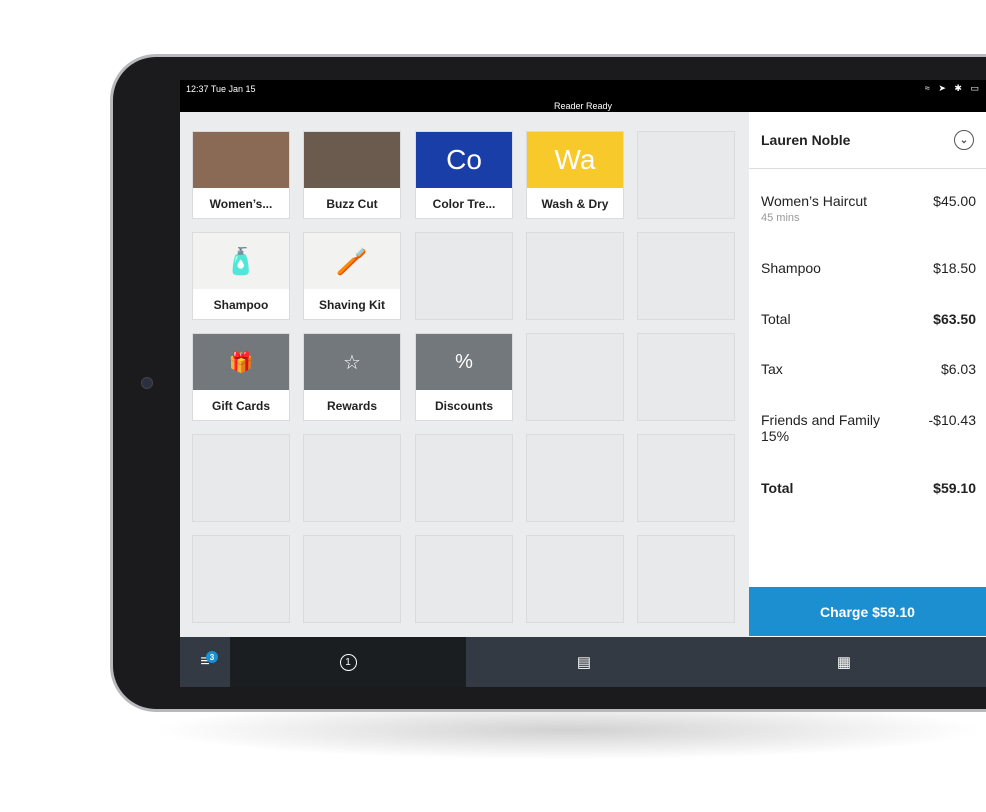 Image resolution: width=986 pixels, height=812 pixels. What do you see at coordinates (352, 362) in the screenshot?
I see `rewards-tag-icon: ☆` at bounding box center [352, 362].